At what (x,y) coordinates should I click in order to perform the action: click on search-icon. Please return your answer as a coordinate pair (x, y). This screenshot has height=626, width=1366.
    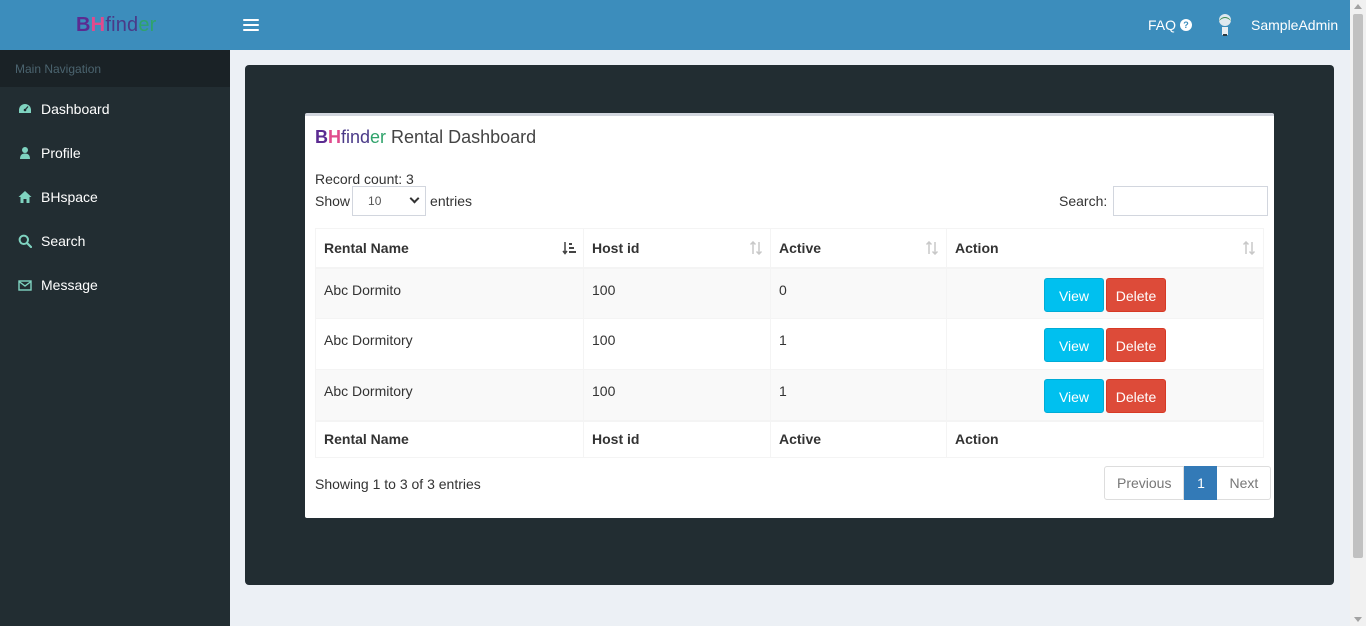
    Looking at the image, I should click on (25, 241).